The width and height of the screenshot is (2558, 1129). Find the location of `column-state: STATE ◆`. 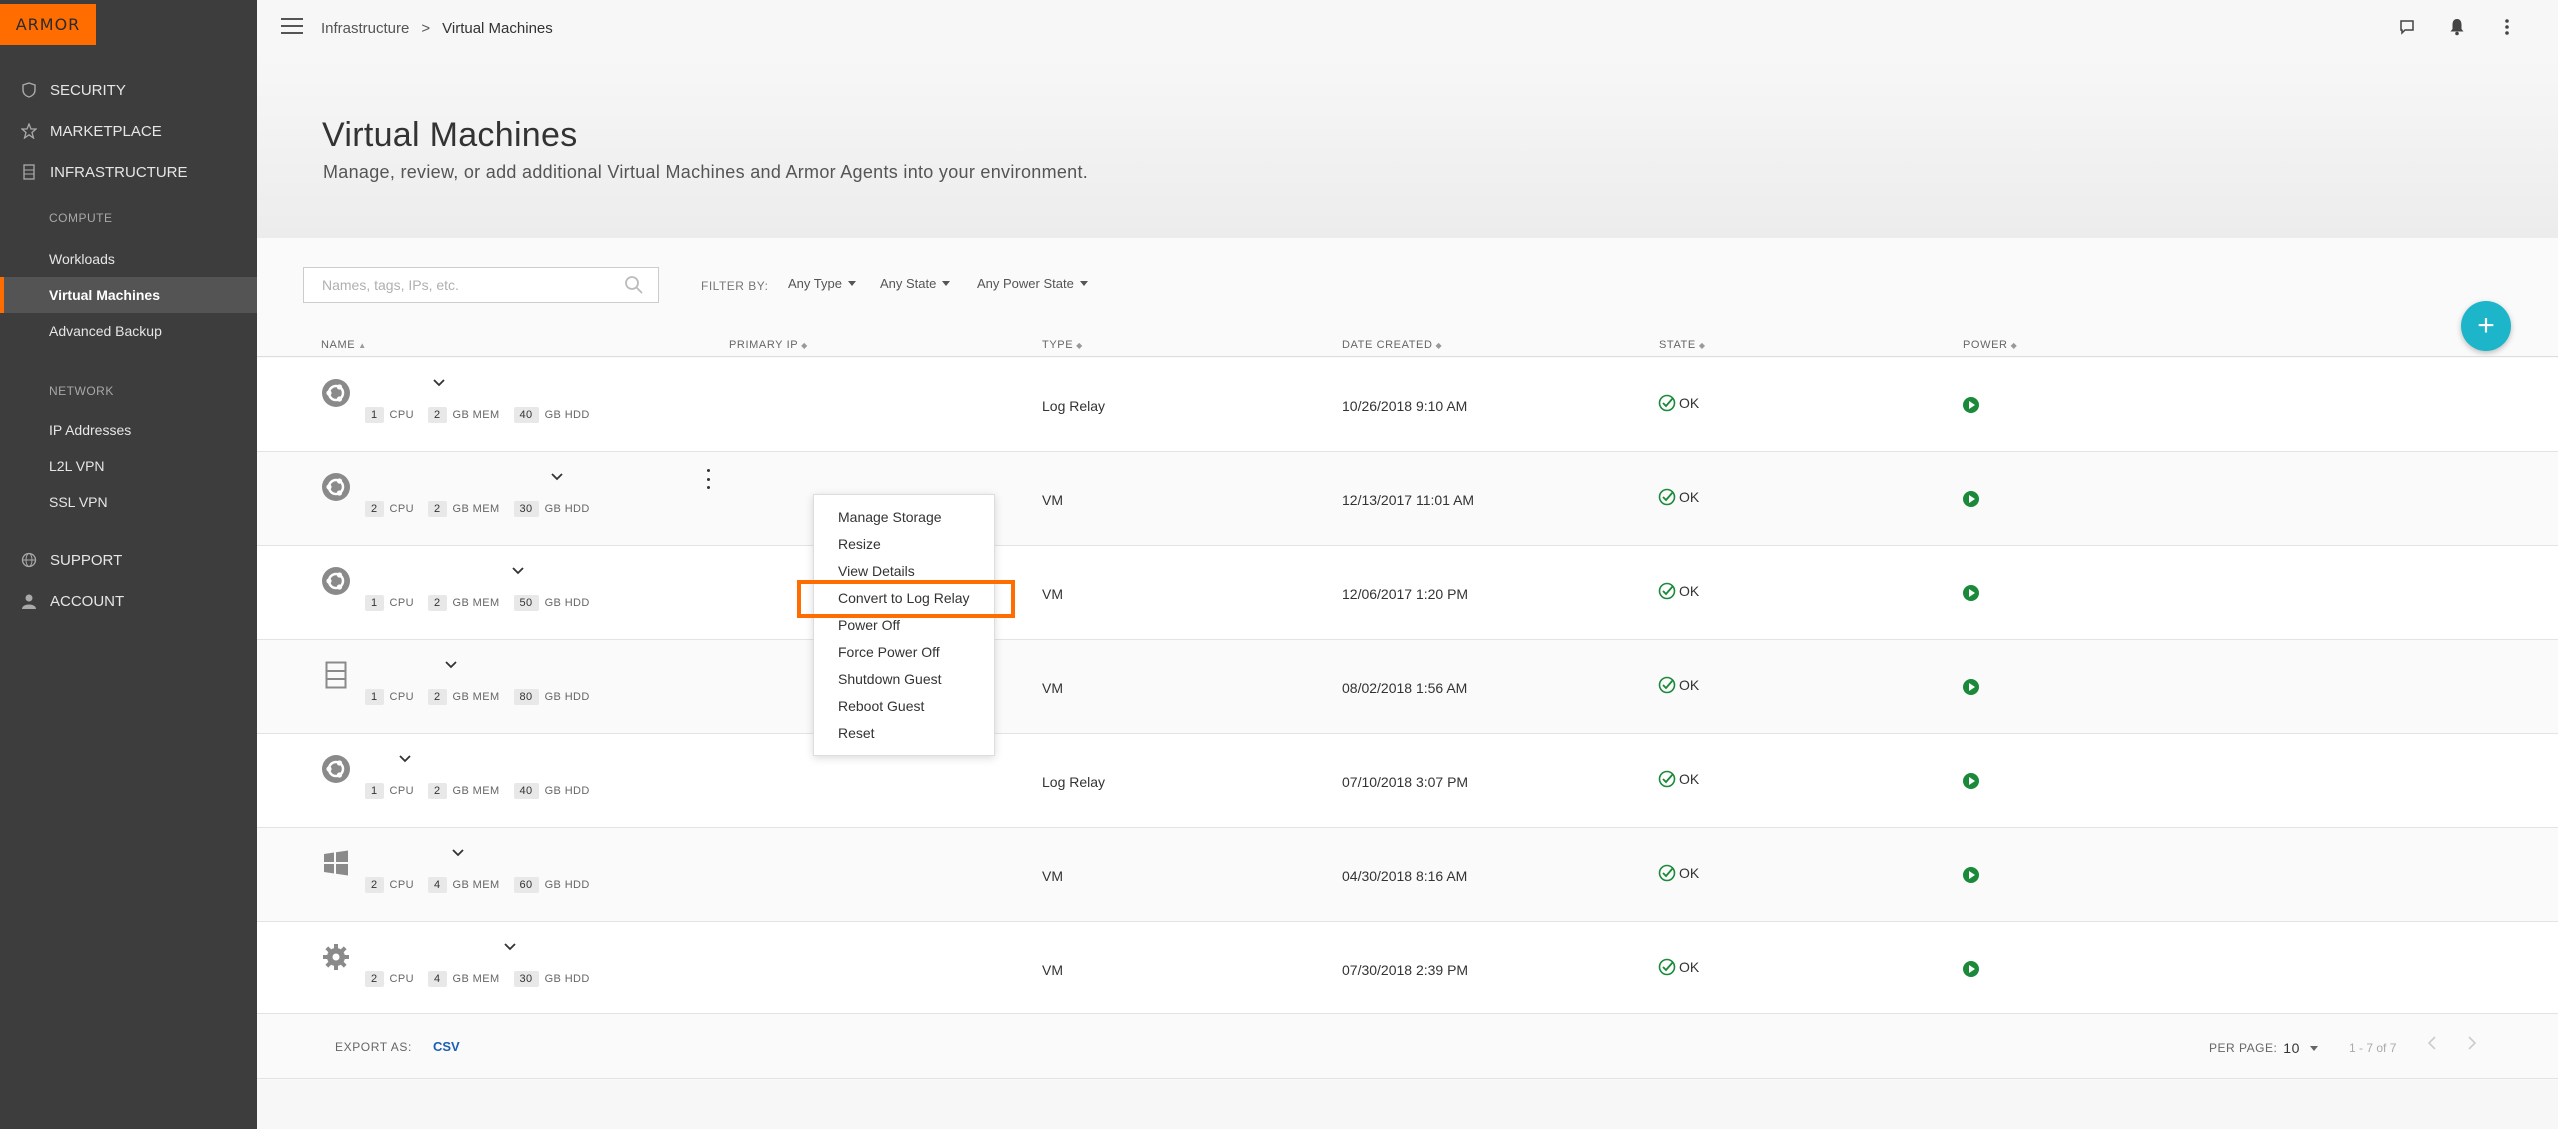

column-state: STATE ◆ is located at coordinates (1682, 345).